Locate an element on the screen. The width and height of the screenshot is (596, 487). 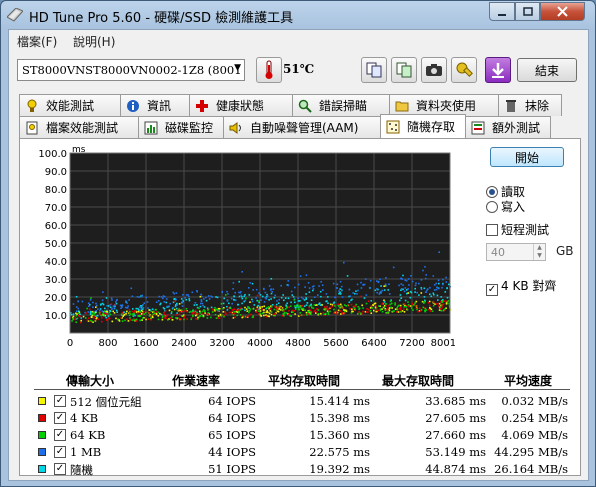
tab-random-access: 隨機存取 is located at coordinates (423, 126).